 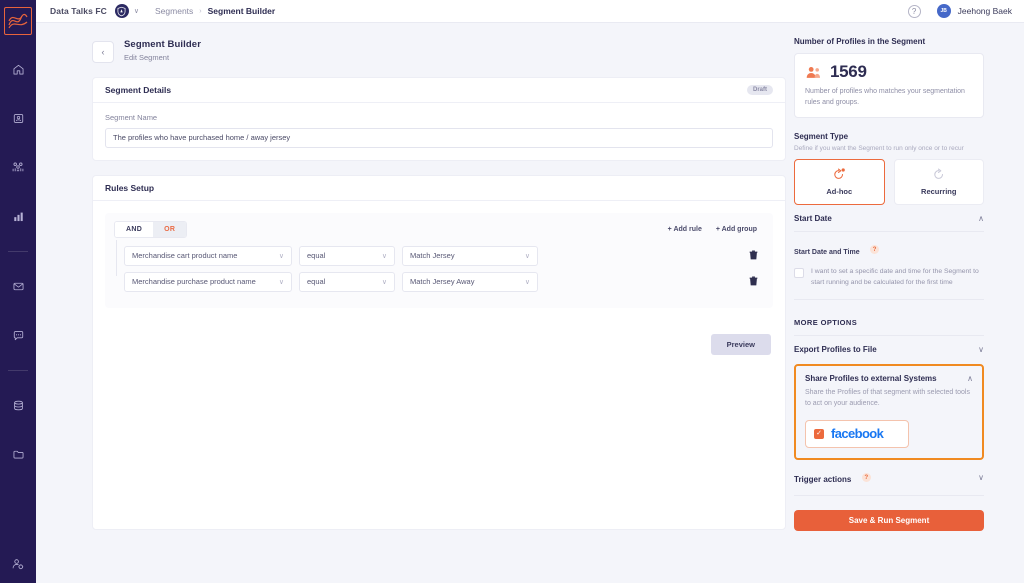 What do you see at coordinates (839, 191) in the screenshot?
I see `segment-type-adhoc-label: Ad-hoc` at bounding box center [839, 191].